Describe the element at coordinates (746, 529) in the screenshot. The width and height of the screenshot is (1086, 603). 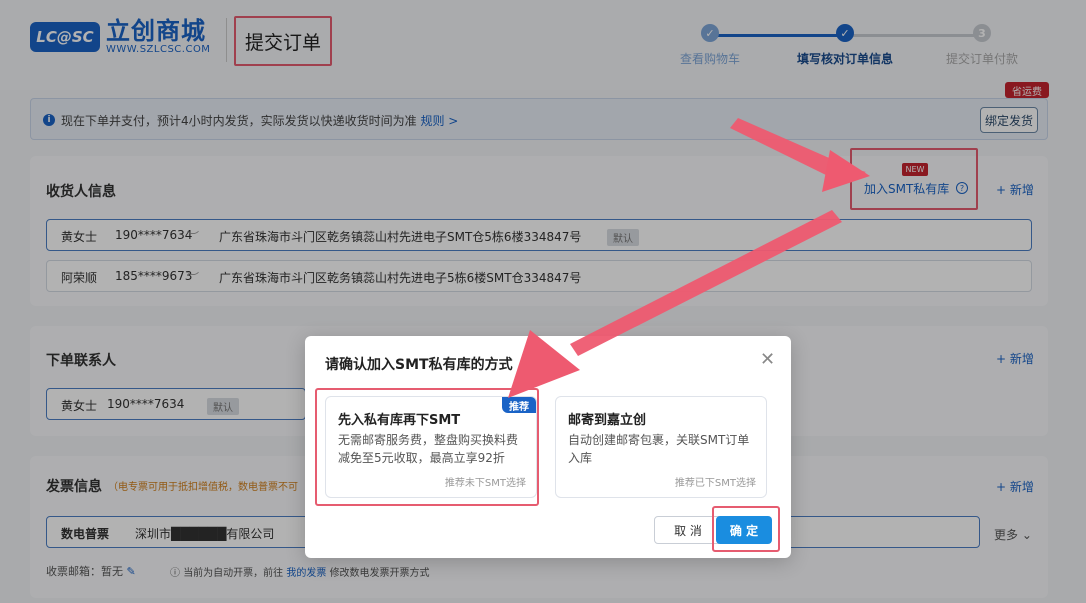
I see `confirm-highlight` at that location.